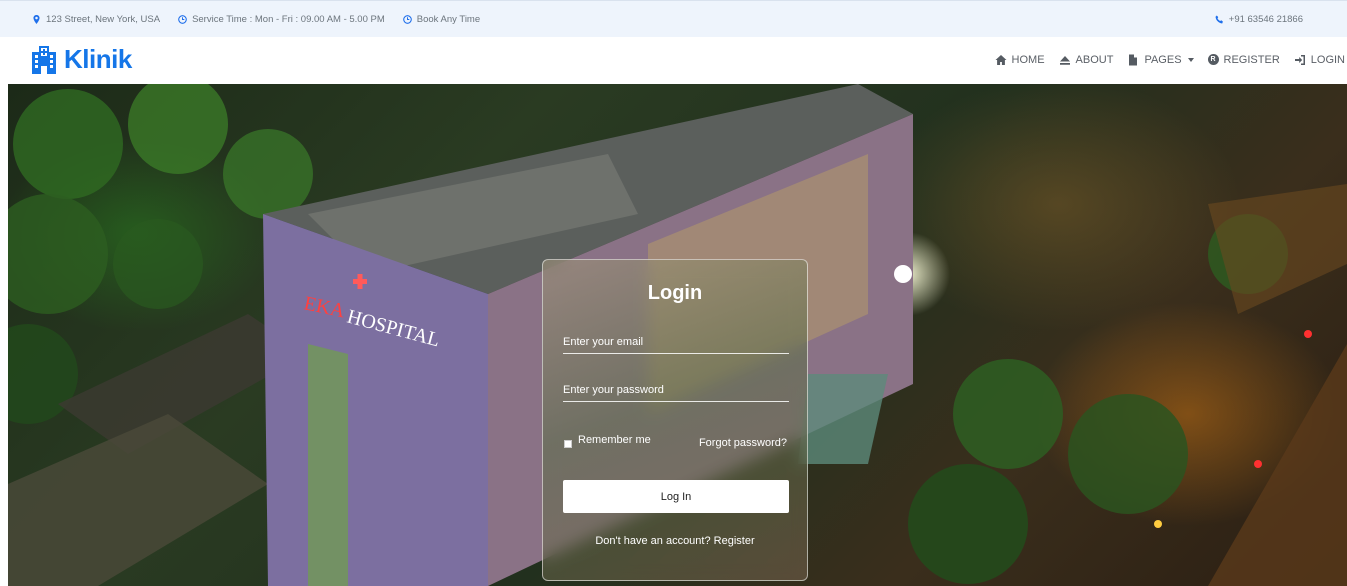 The width and height of the screenshot is (1347, 586). Describe the element at coordinates (734, 541) in the screenshot. I see `register-link: Register` at that location.